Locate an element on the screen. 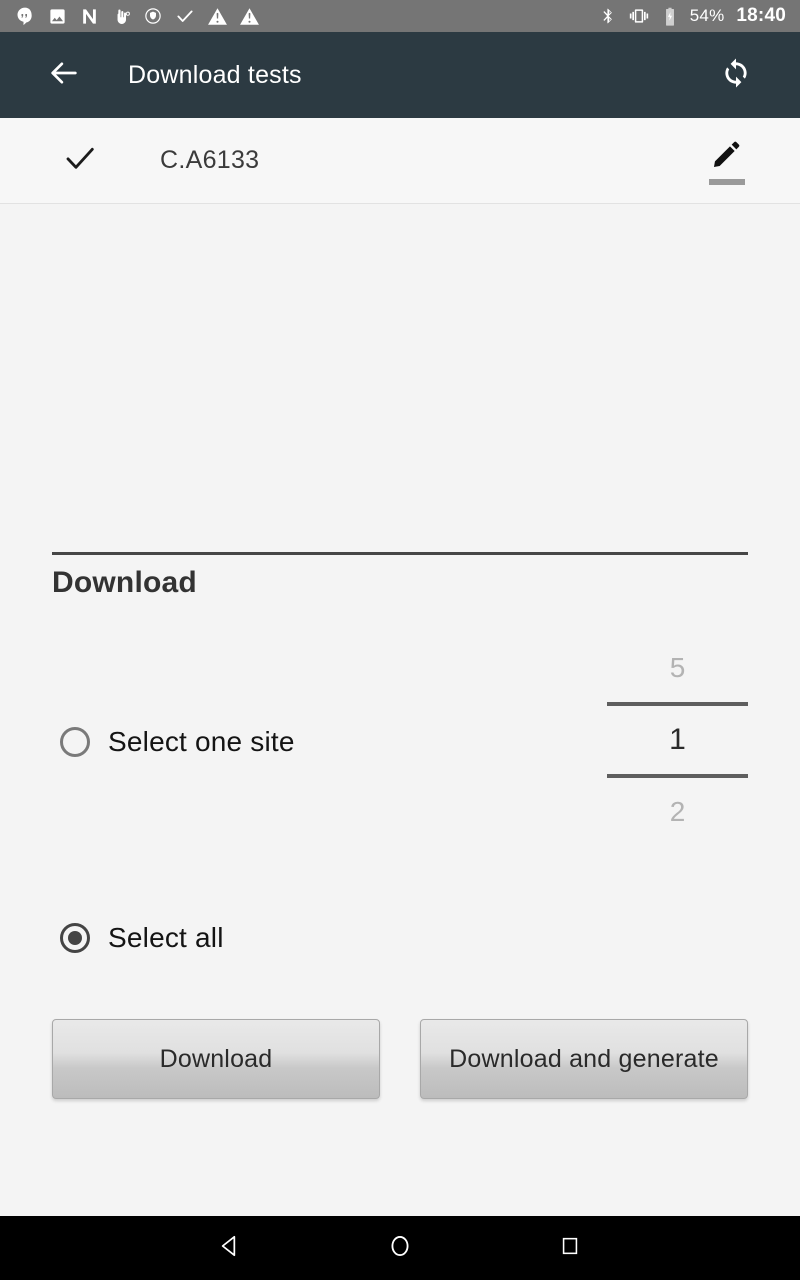  sync-refresh-icon is located at coordinates (736, 75).